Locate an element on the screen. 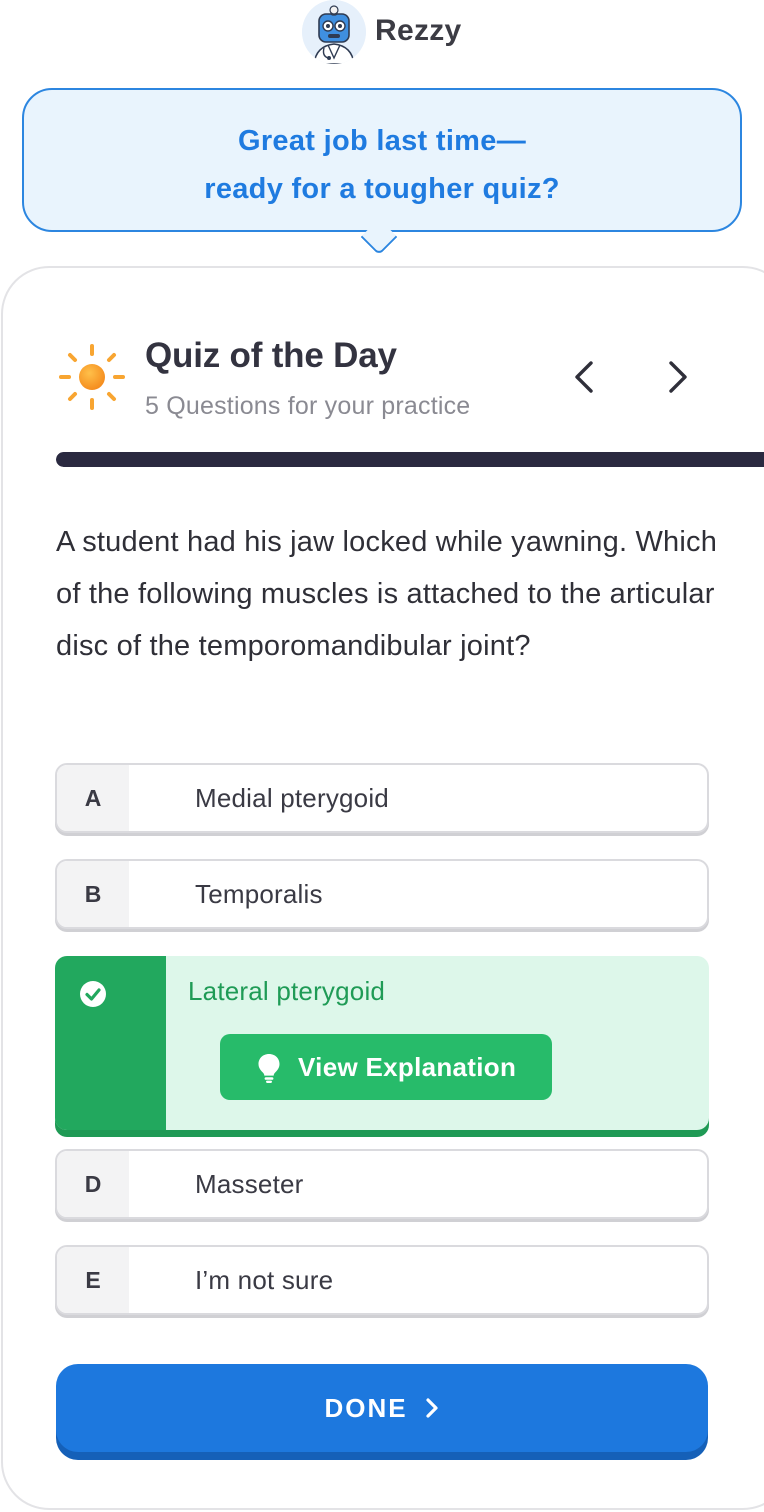 The width and height of the screenshot is (764, 1512). view-explanation-button: View Explanation is located at coordinates (386, 1067).